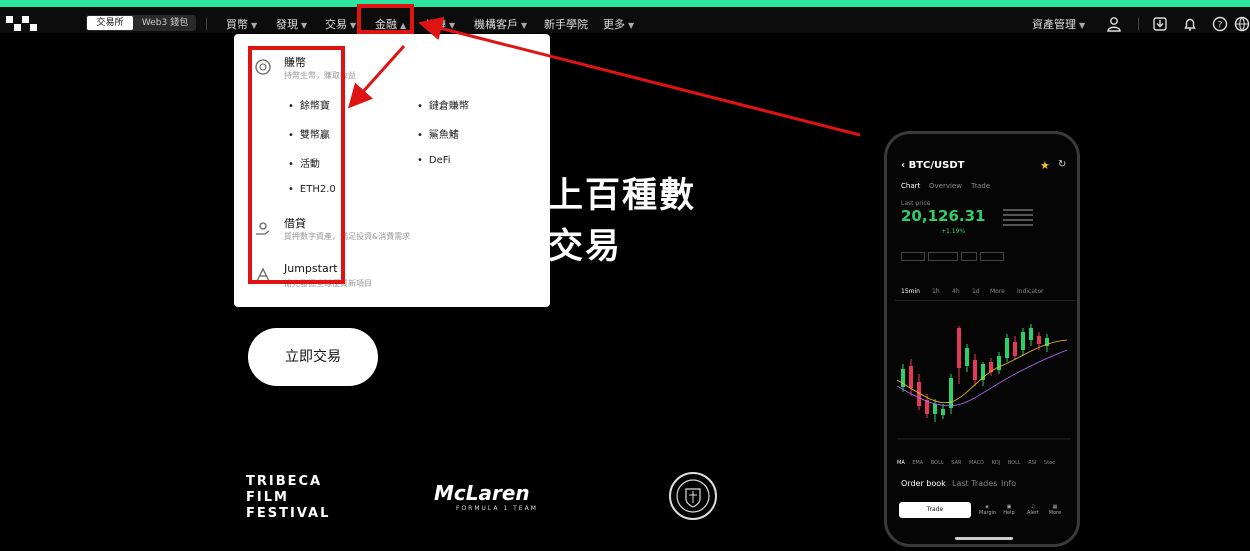 The image size is (1250, 551). Describe the element at coordinates (376, 76) in the screenshot. I see `arrow-to-menu` at that location.